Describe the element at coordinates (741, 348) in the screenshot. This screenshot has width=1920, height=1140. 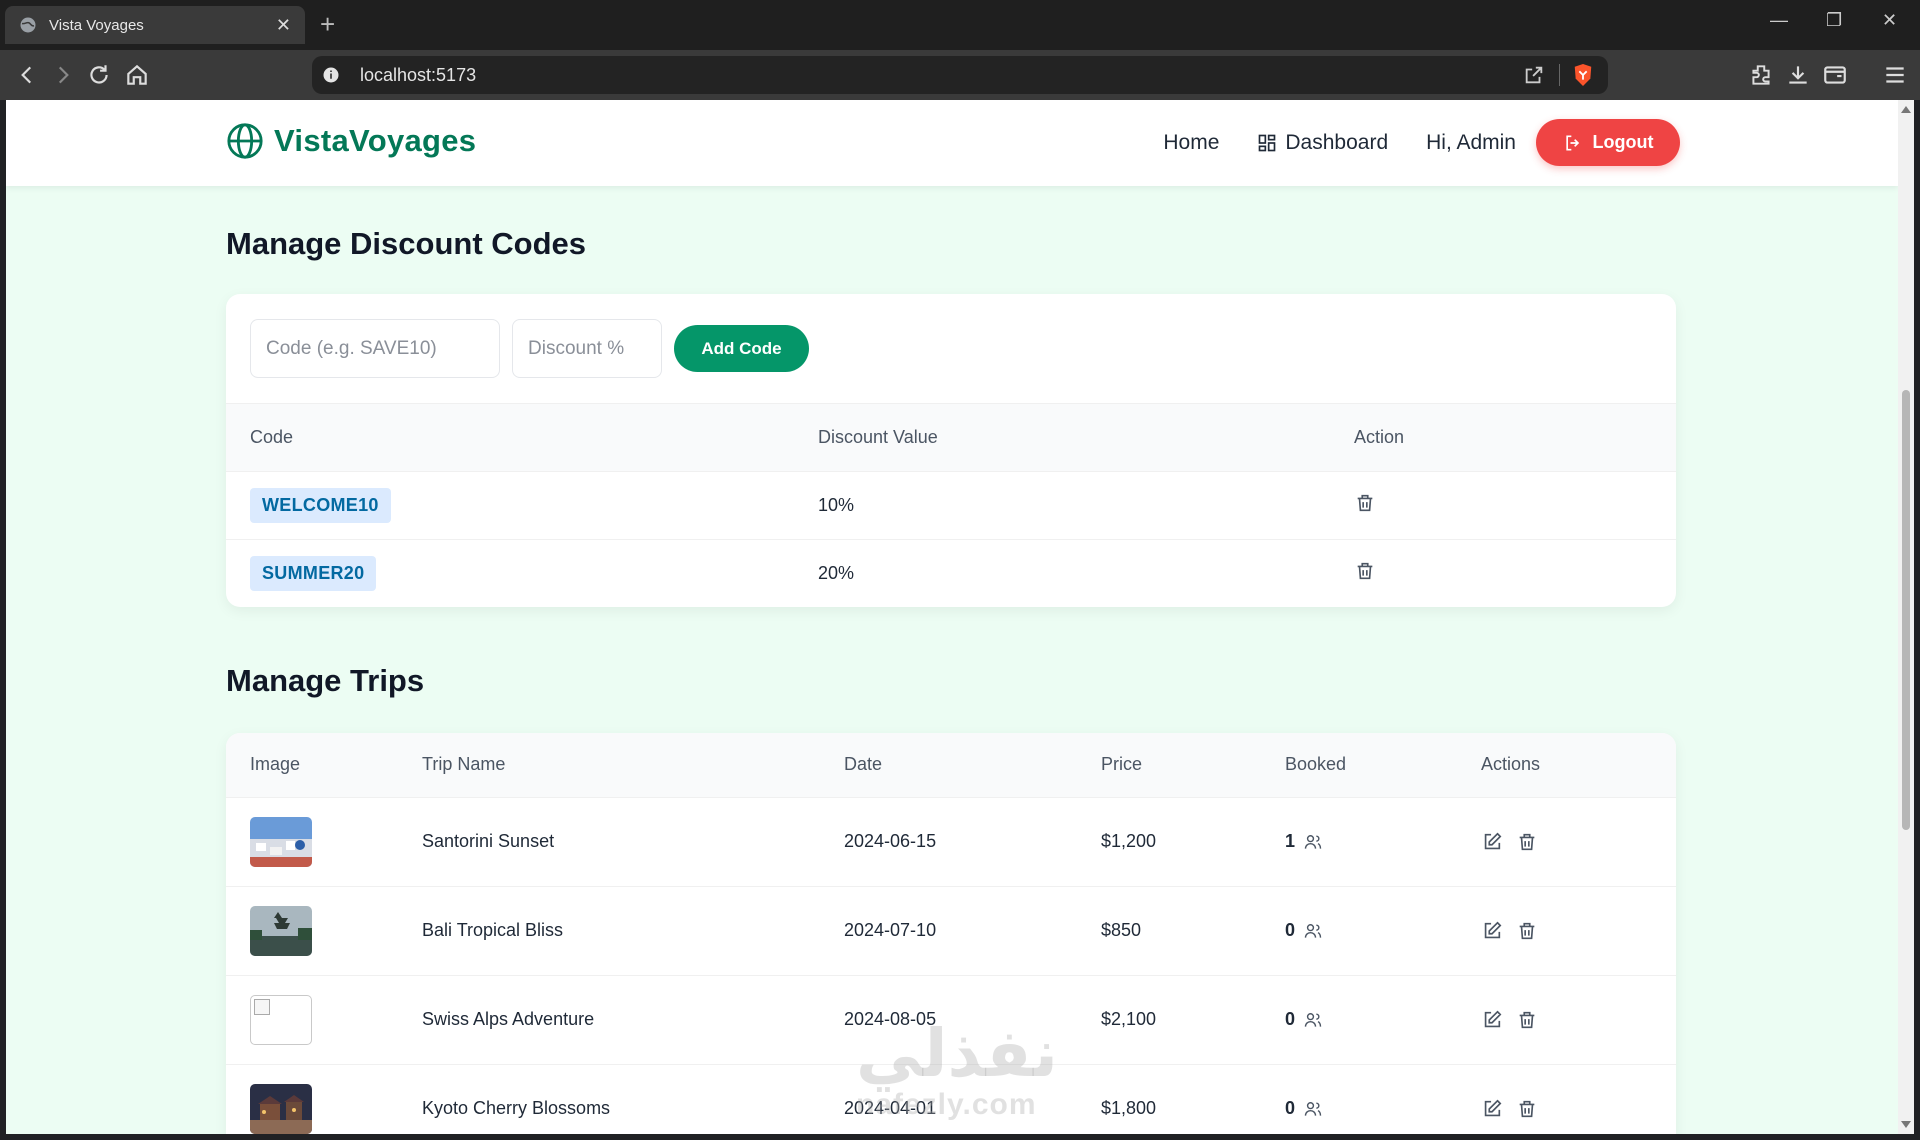
I see `add-code-button: Add Code` at that location.